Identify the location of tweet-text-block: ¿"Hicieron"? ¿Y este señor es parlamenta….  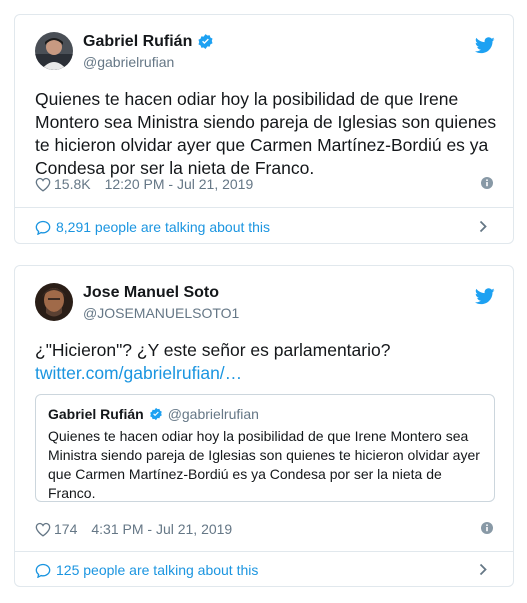
(266, 362).